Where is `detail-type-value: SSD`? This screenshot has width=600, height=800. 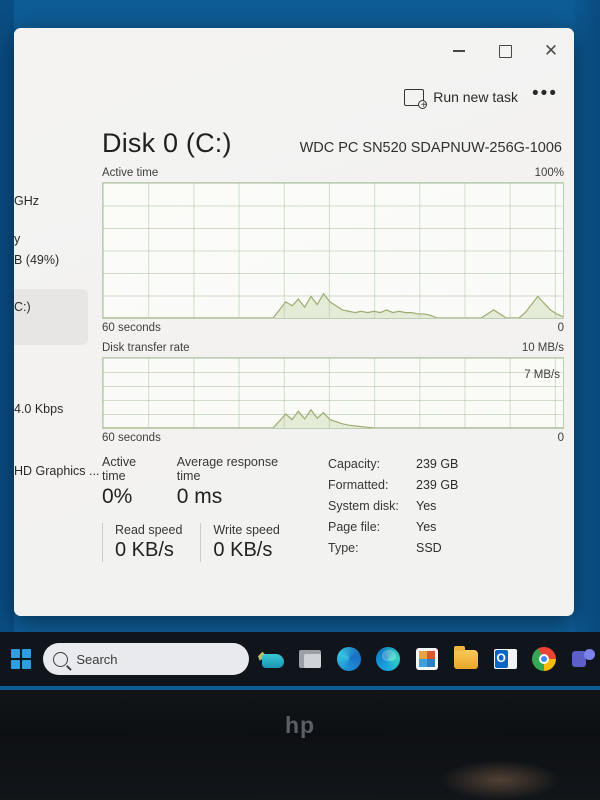
detail-type-value: SSD is located at coordinates (429, 548).